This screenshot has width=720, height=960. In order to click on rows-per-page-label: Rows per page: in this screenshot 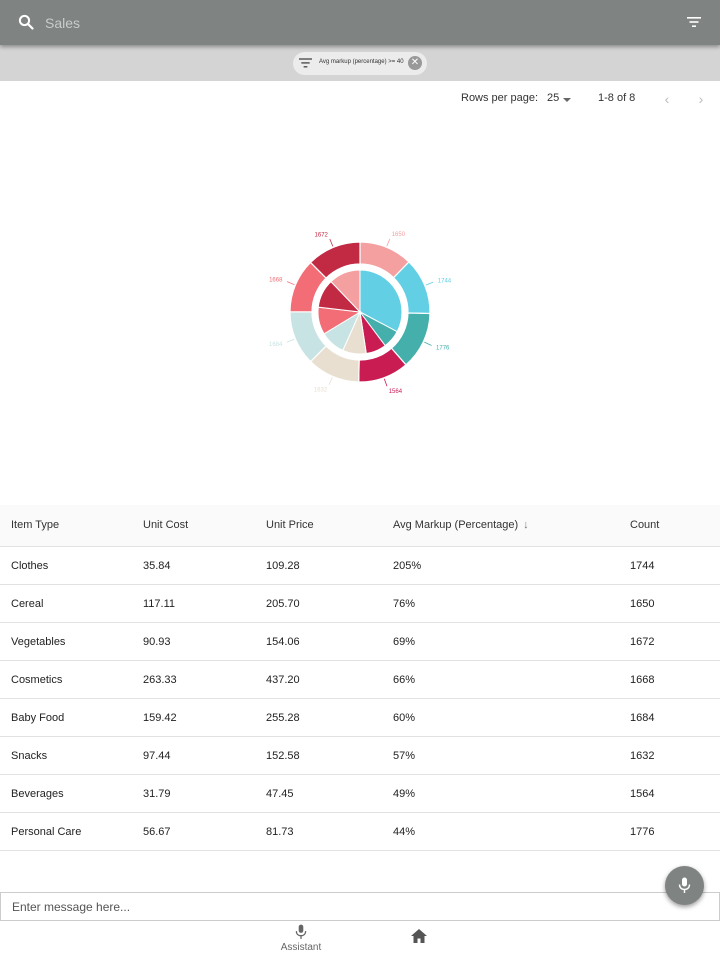, I will do `click(500, 98)`.